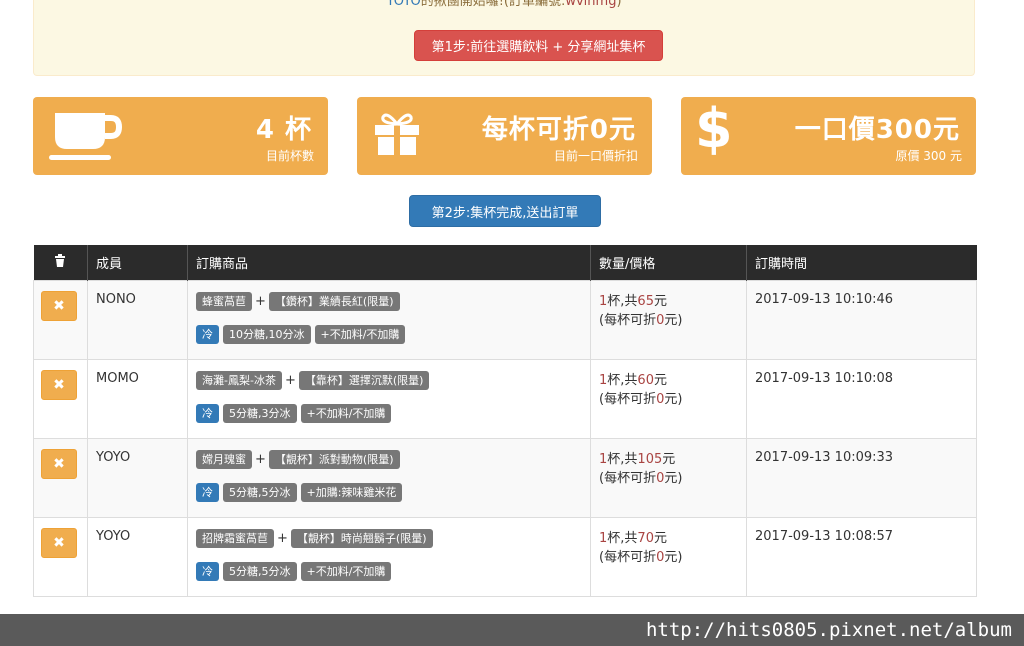 The image size is (1024, 646). I want to click on trash-icon, so click(60, 262).